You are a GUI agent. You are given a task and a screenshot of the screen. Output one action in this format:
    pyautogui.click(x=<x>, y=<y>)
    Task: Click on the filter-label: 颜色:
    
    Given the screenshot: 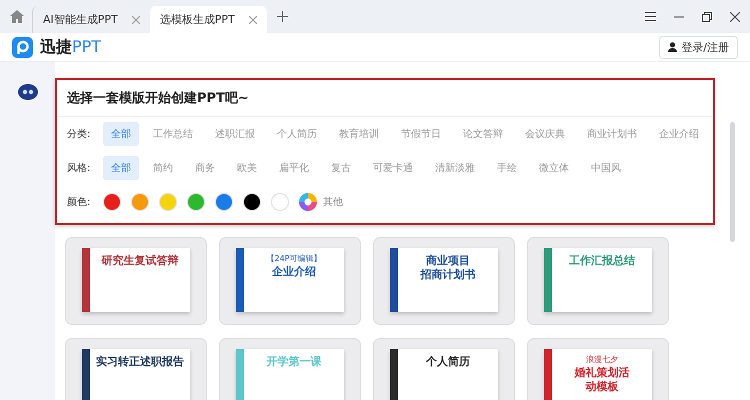 What is the action you would take?
    pyautogui.click(x=79, y=202)
    